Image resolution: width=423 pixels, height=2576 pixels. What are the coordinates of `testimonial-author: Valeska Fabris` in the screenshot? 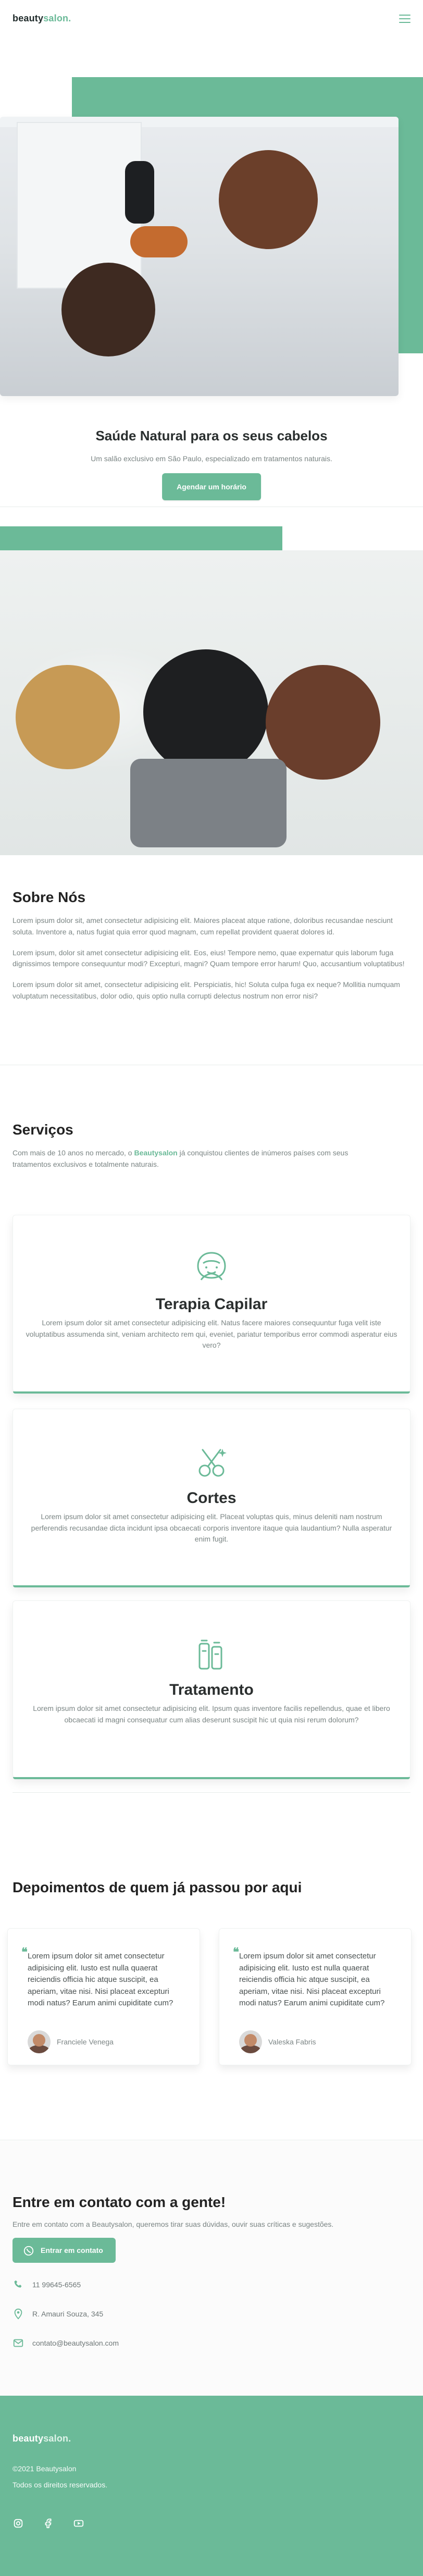 It's located at (277, 2041).